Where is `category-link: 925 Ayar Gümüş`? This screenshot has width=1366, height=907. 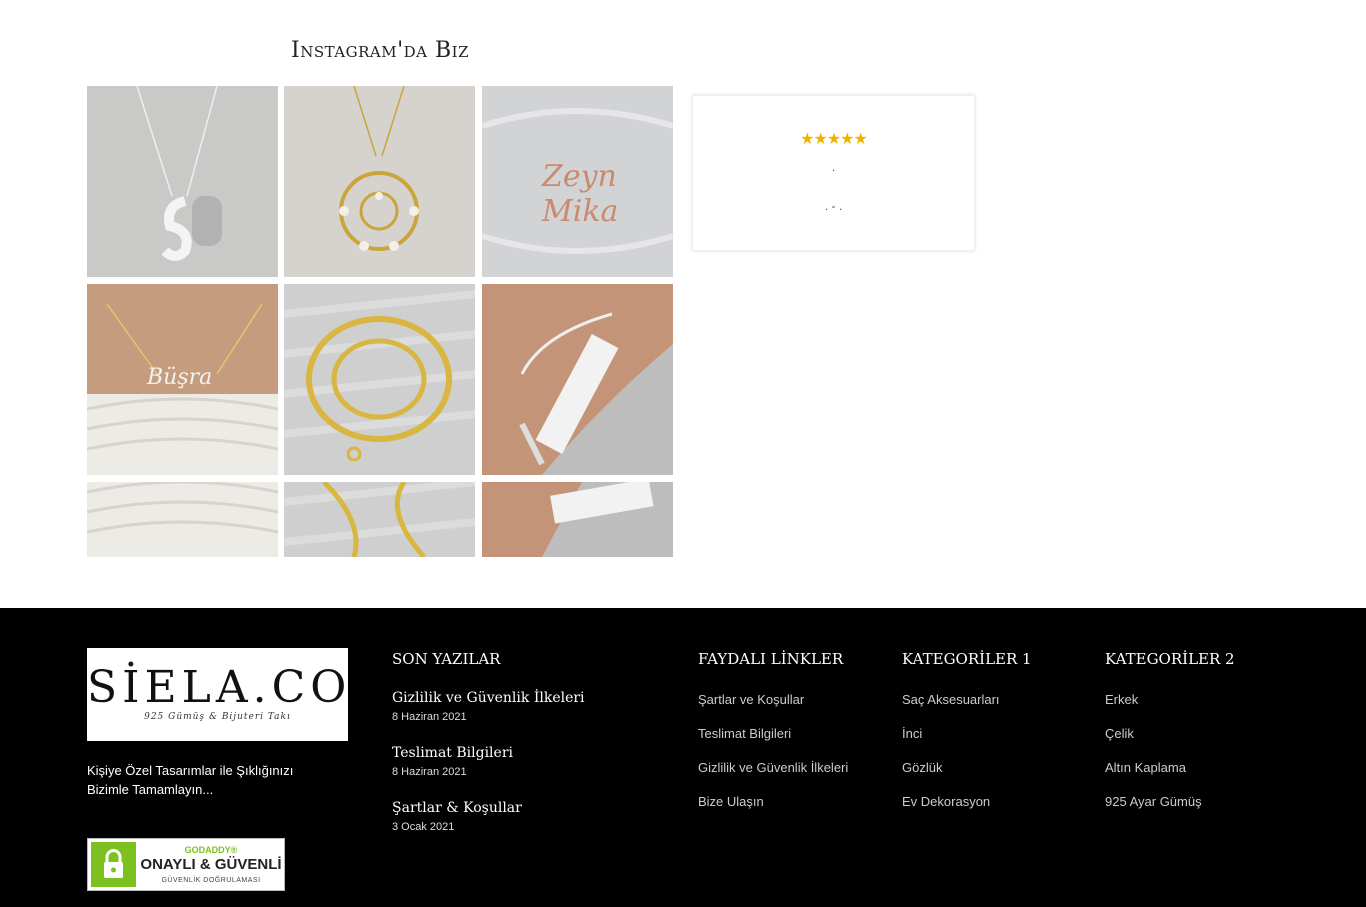 category-link: 925 Ayar Gümüş is located at coordinates (1153, 801).